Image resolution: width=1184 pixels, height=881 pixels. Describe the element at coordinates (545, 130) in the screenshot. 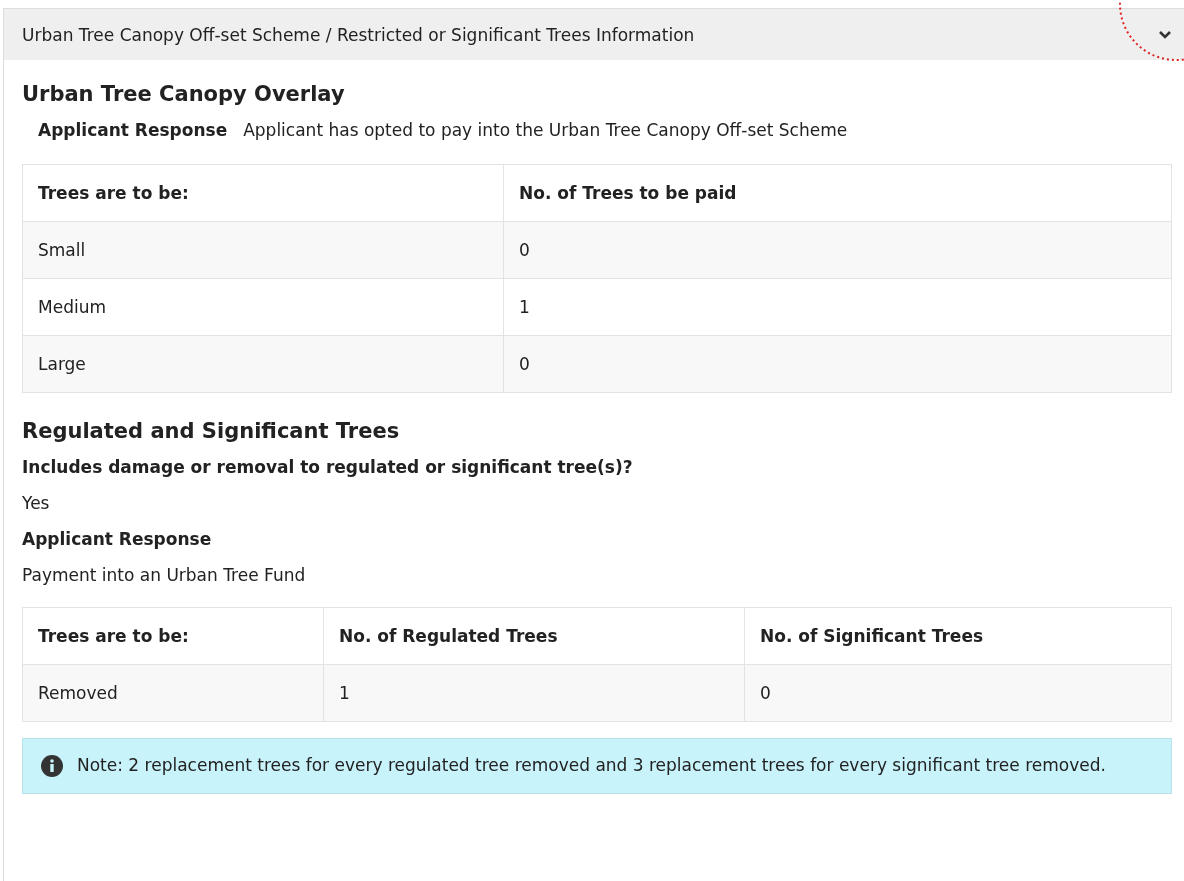

I see `field-value: Applicant has opted to pay into the Urban Tree Canopy Off-set Scheme` at that location.